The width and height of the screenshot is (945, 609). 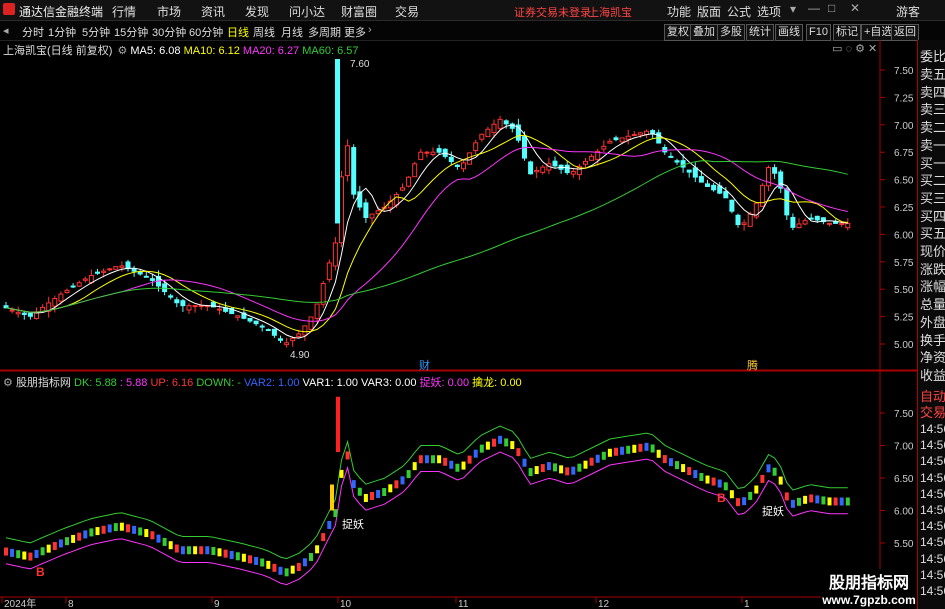 I want to click on chevron-right-icon: ›, so click(x=370, y=30).